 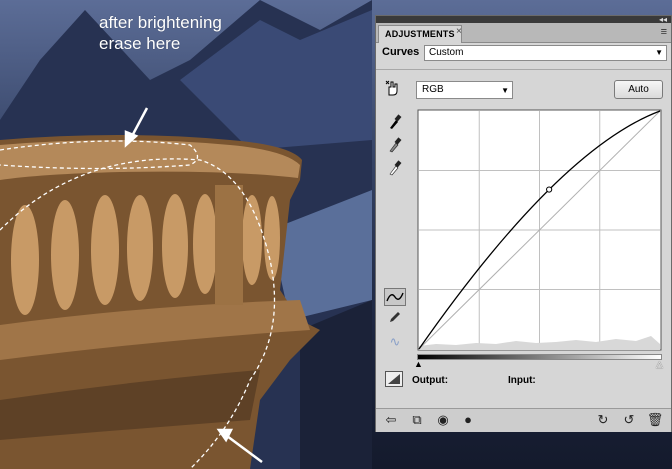 I want to click on input-gradient-bar, so click(x=539, y=357).